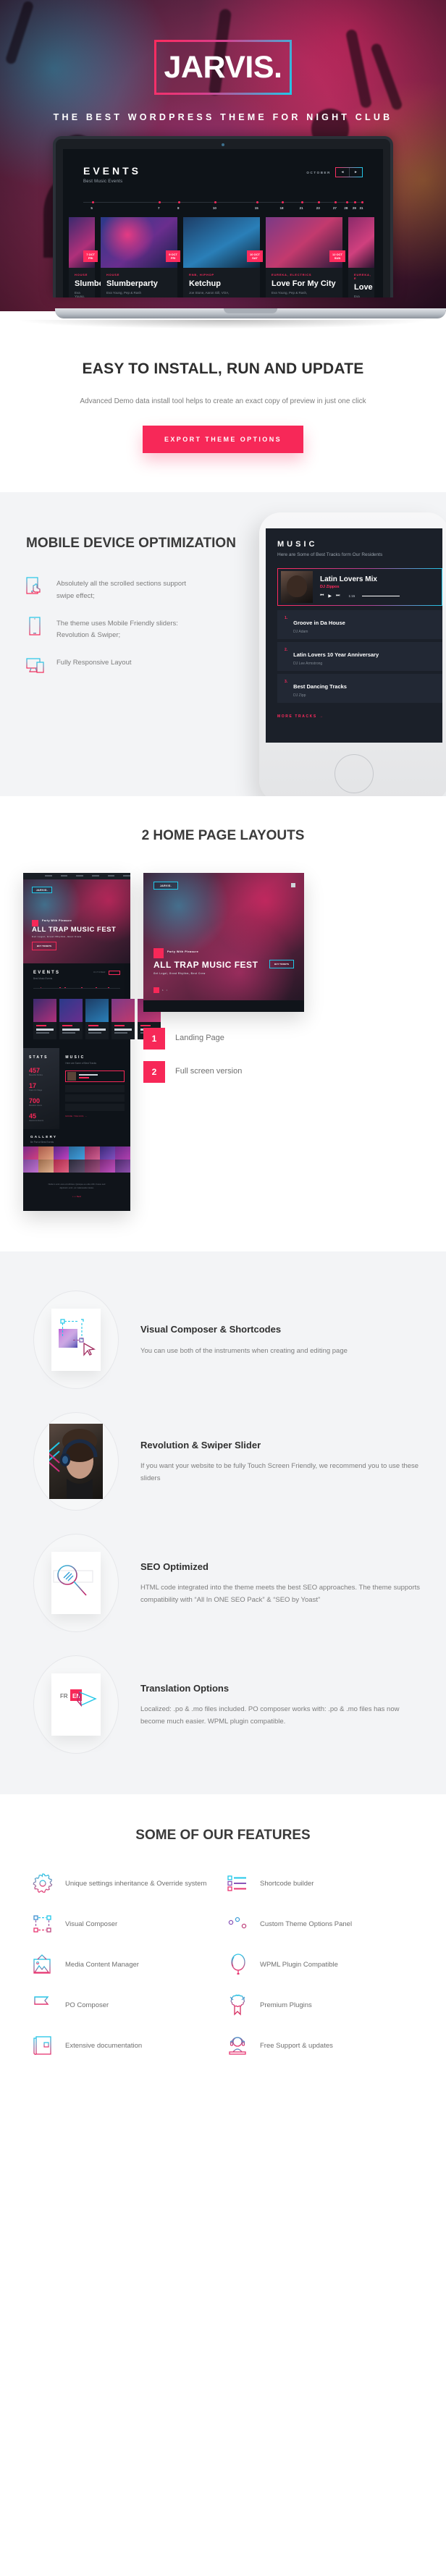  What do you see at coordinates (76, 1340) in the screenshot?
I see `visual-composer-icon` at bounding box center [76, 1340].